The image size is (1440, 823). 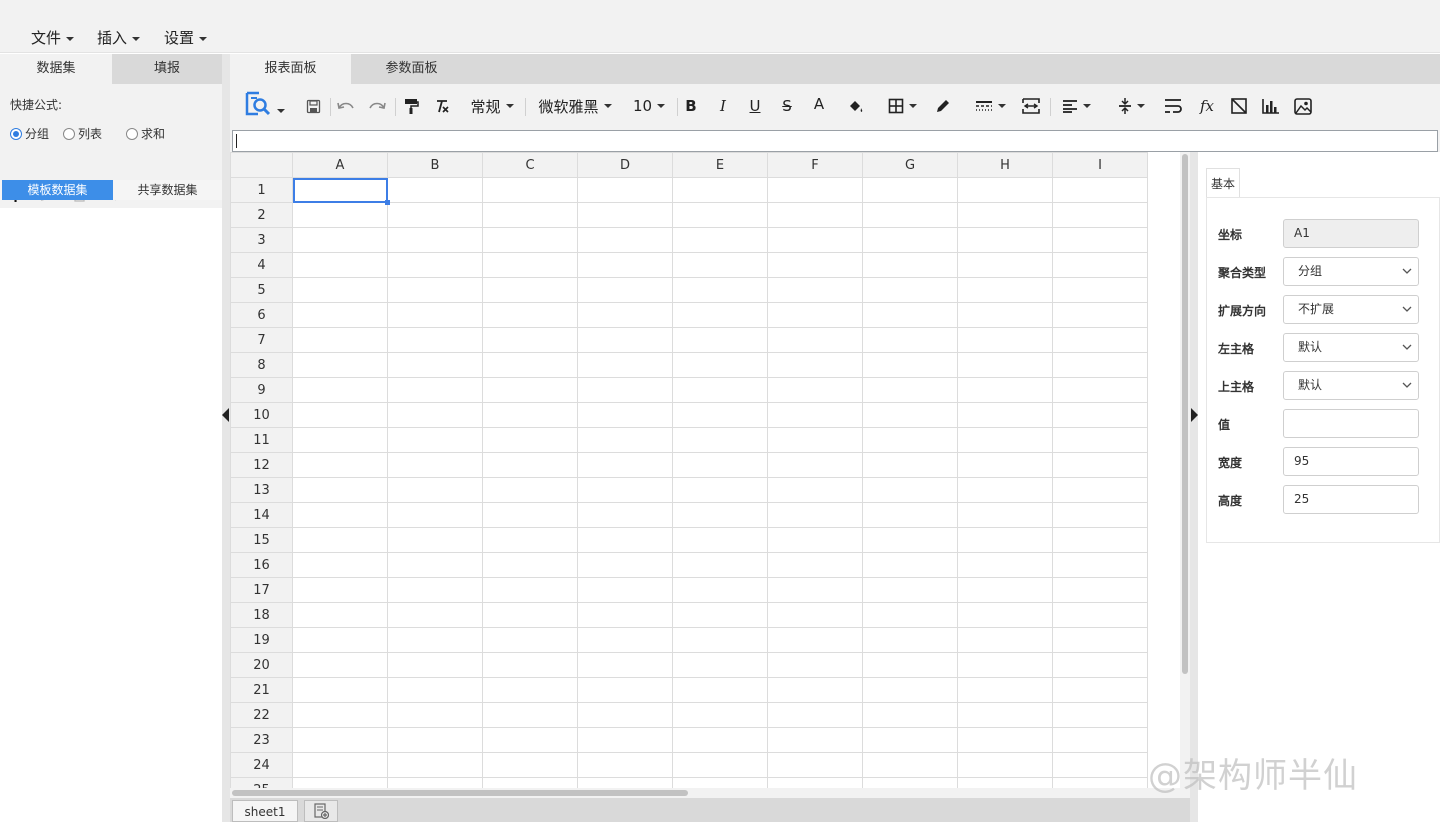 What do you see at coordinates (261, 390) in the screenshot?
I see `row-header: 9` at bounding box center [261, 390].